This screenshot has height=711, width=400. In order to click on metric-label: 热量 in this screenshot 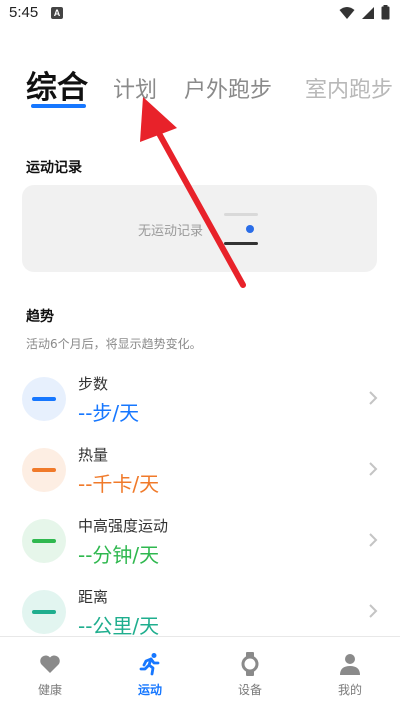, I will do `click(93, 455)`.